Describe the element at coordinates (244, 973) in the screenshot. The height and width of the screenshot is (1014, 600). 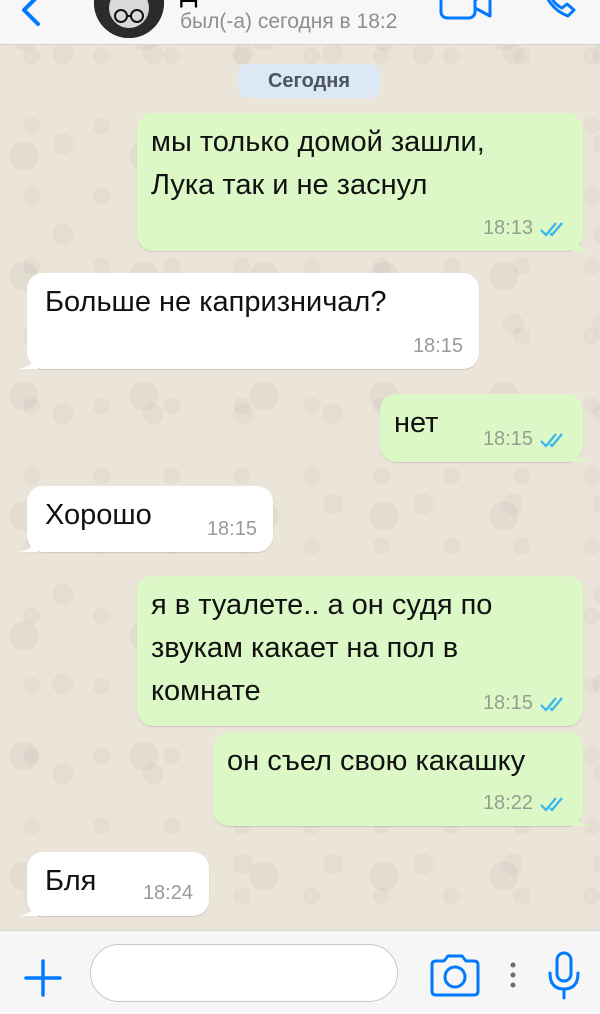
I see `message-input` at that location.